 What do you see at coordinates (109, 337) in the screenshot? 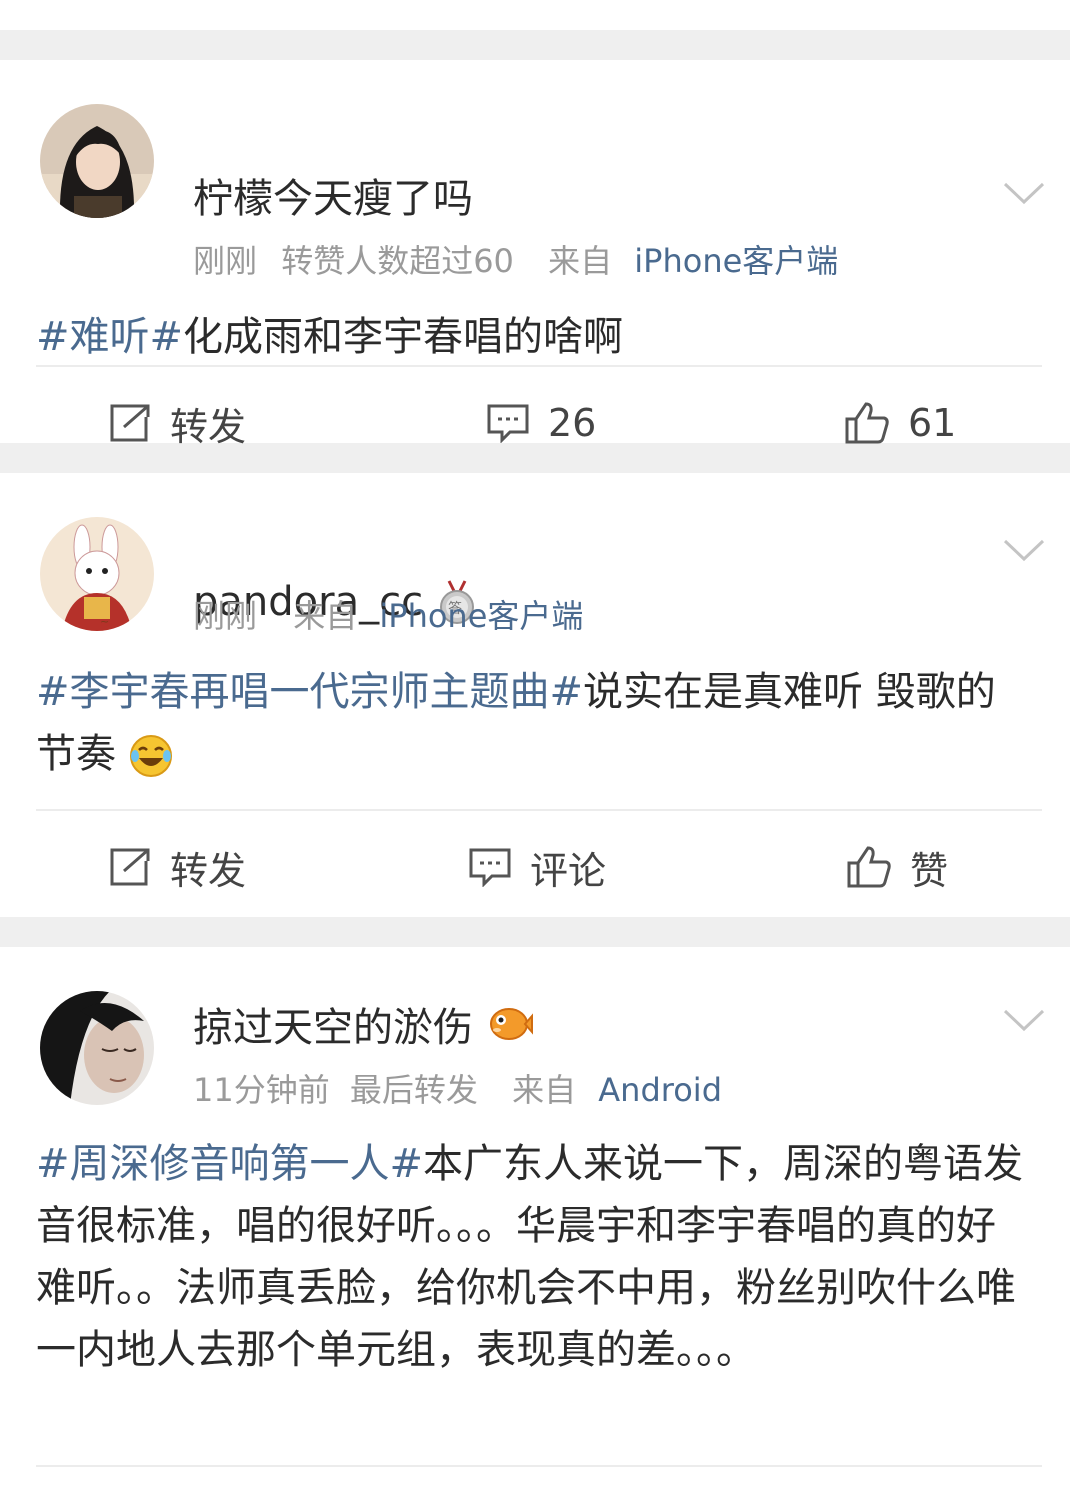
I see `topic-tag: #难听#` at bounding box center [109, 337].